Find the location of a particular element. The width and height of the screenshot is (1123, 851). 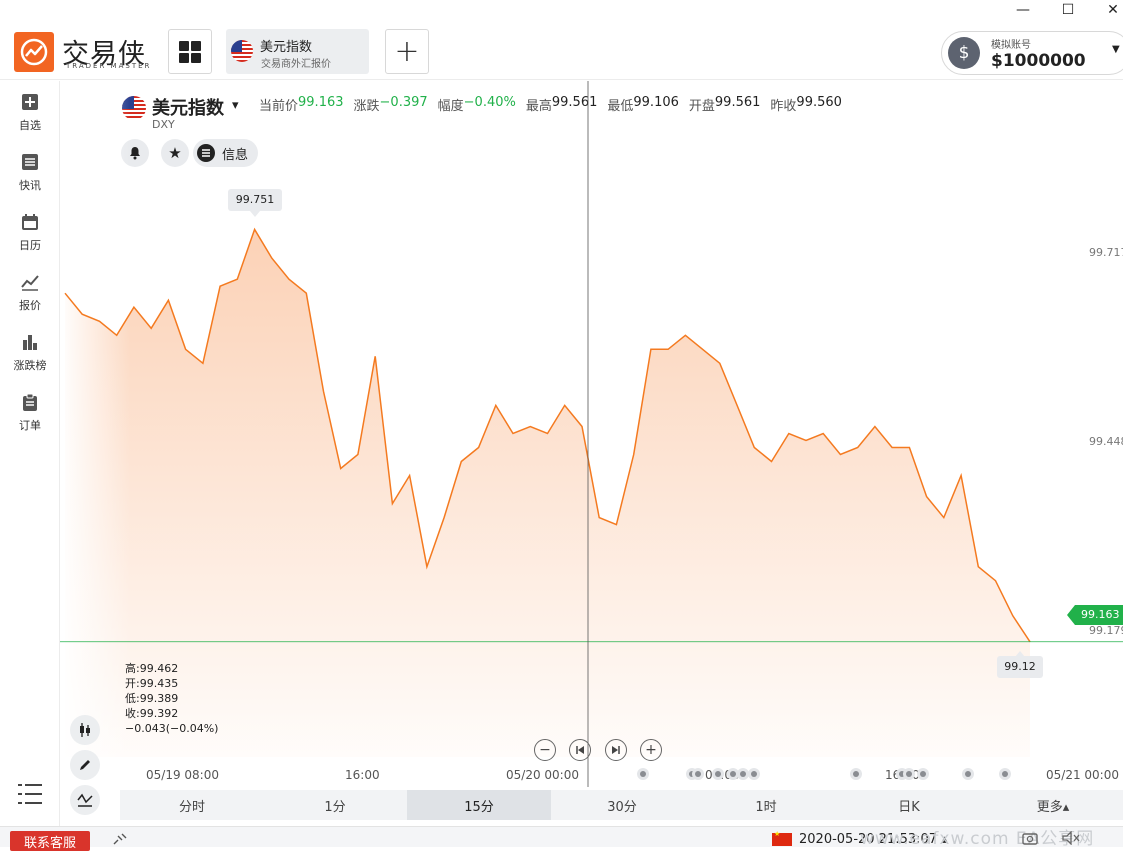

symbol-tab: 美元指数 交易商外汇报价 is located at coordinates (297, 51).